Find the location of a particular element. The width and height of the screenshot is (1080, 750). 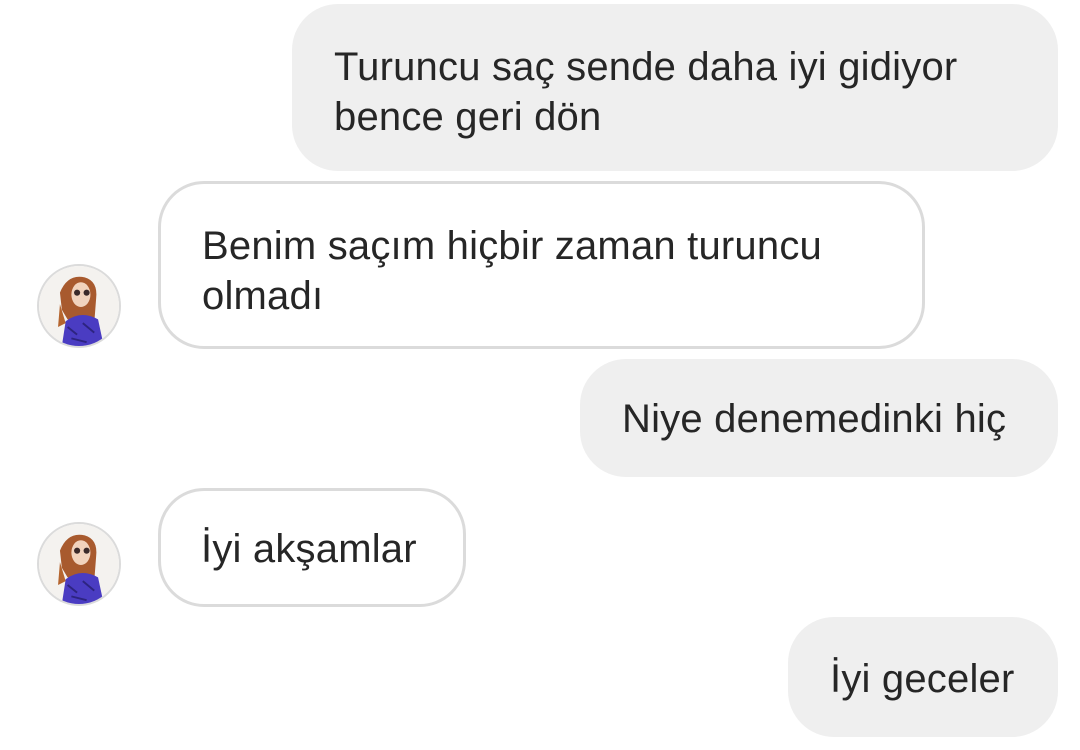

message-text-line: Turuncu saç sende daha iyi gidiyor is located at coordinates (646, 67).